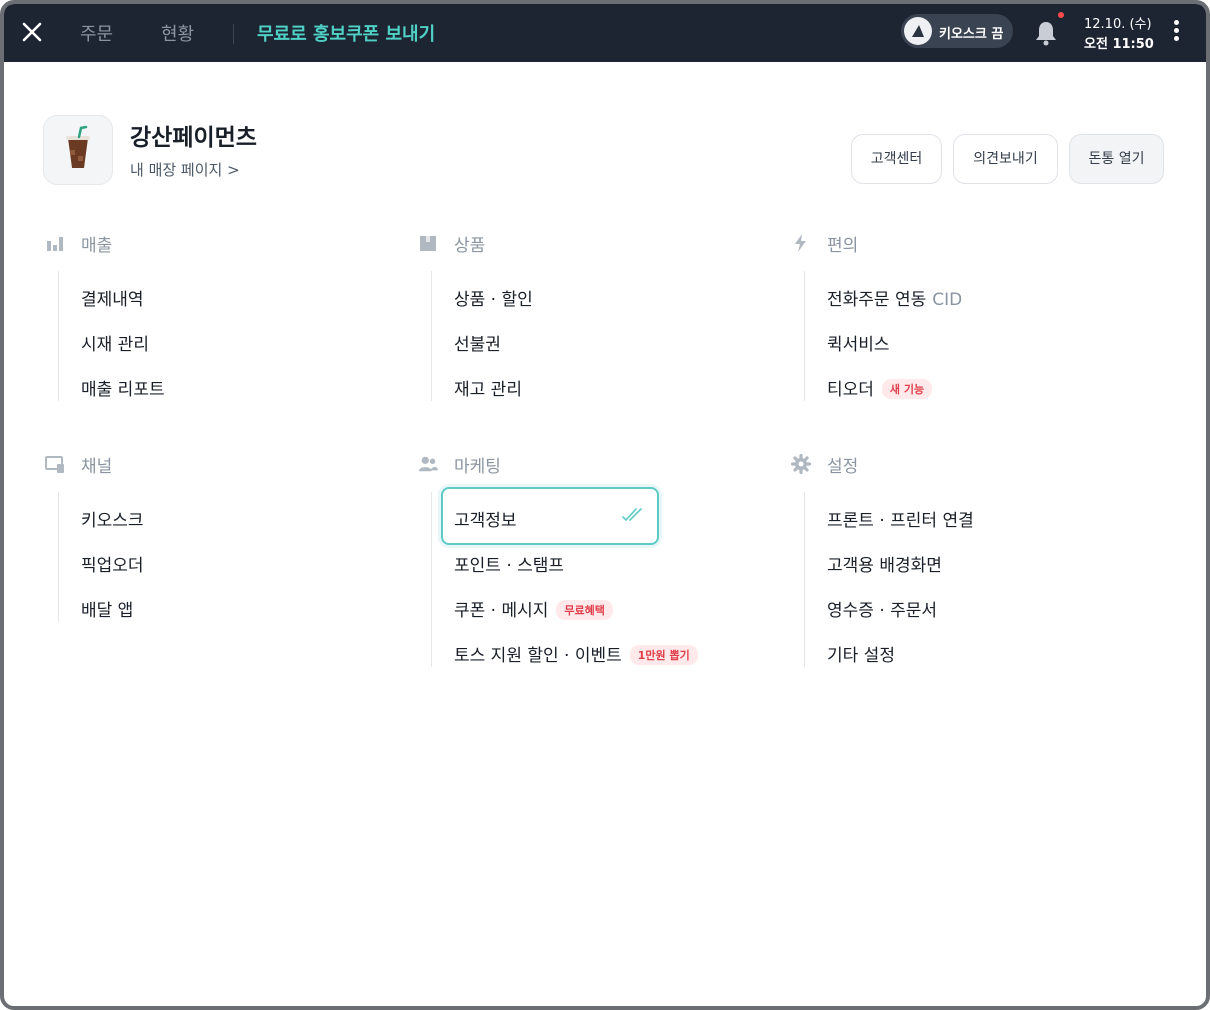 This screenshot has width=1210, height=1010. Describe the element at coordinates (882, 608) in the screenshot. I see `menu-receipt-order-sheet: 영수증 · 주문서` at that location.